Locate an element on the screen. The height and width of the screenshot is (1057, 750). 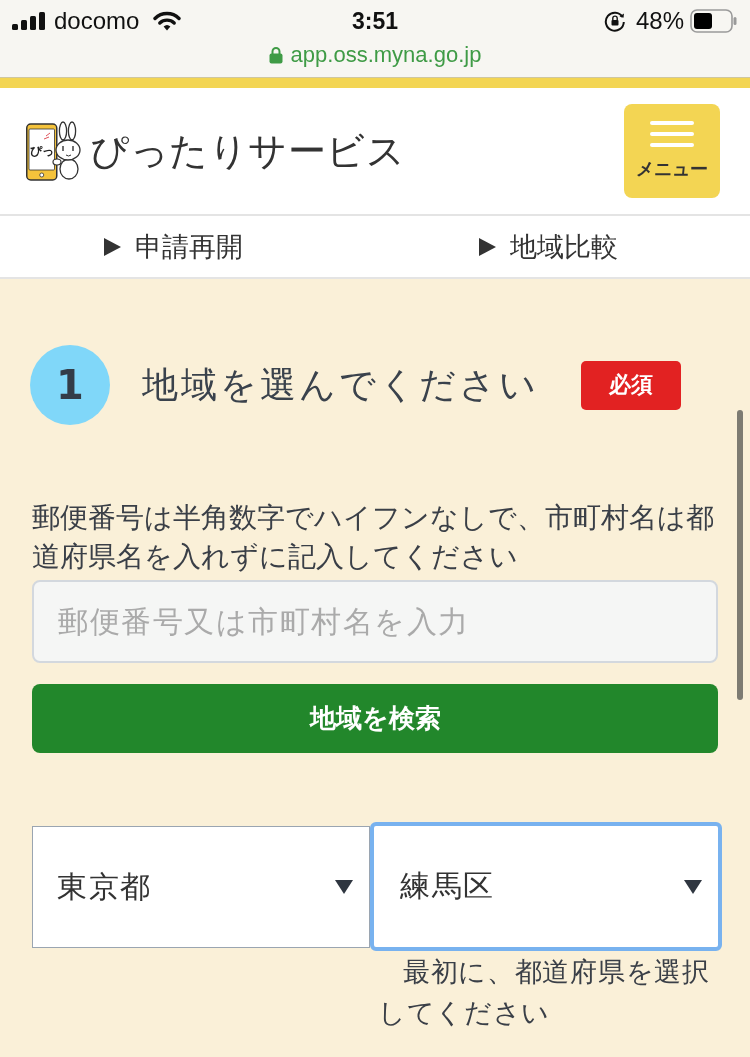
search-button: 地域を検索 is located at coordinates (375, 718).